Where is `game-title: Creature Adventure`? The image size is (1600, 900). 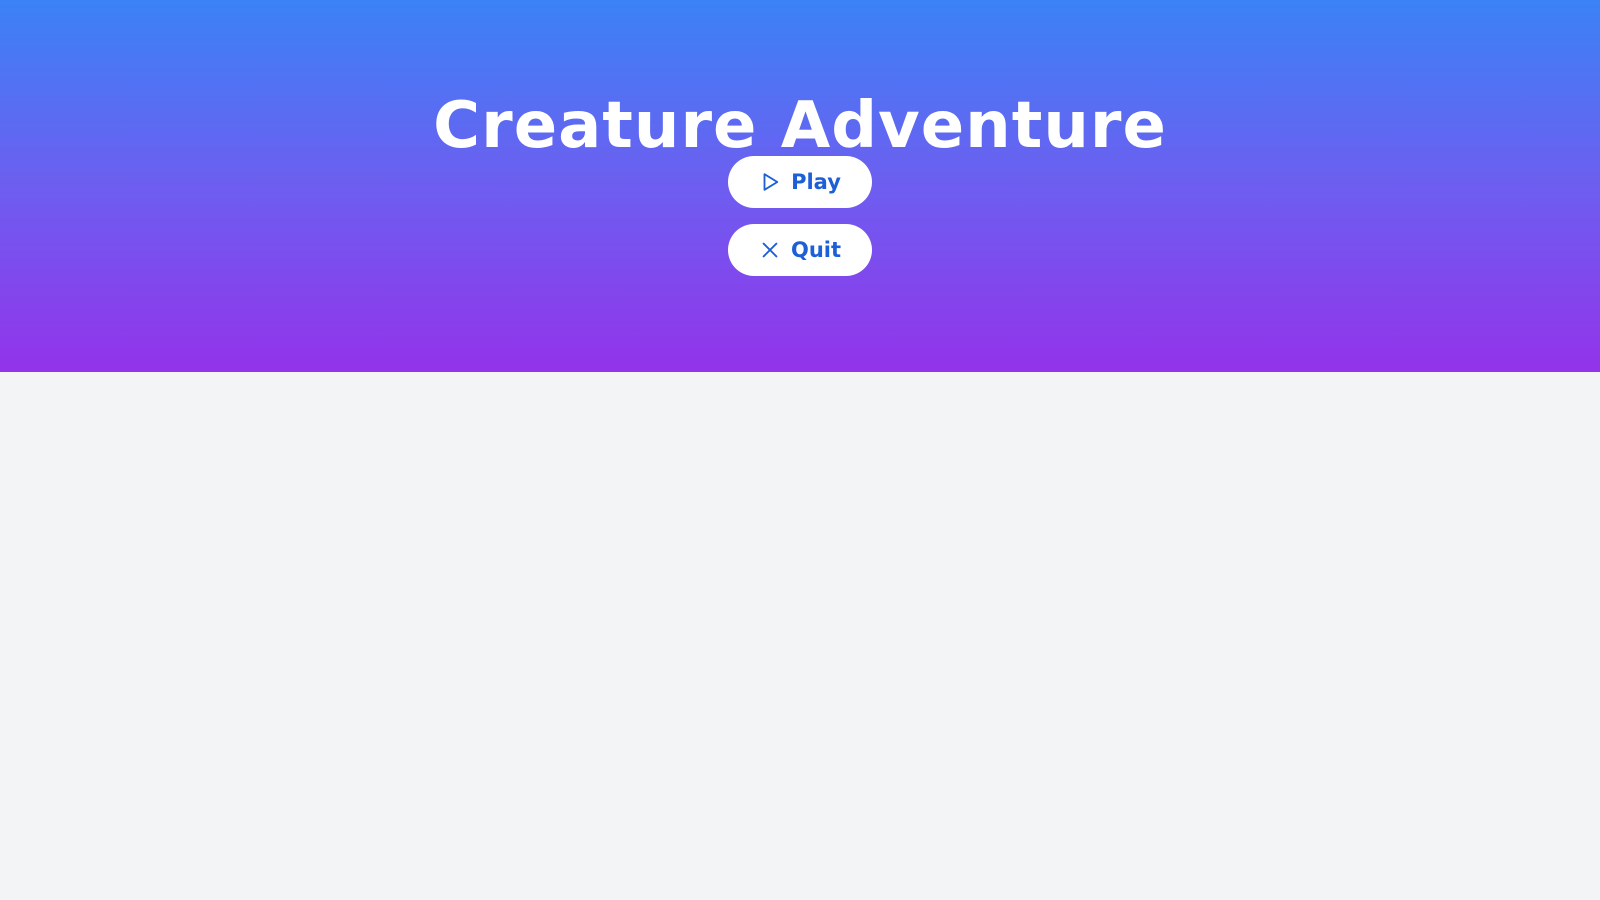
game-title: Creature Adventure is located at coordinates (800, 126).